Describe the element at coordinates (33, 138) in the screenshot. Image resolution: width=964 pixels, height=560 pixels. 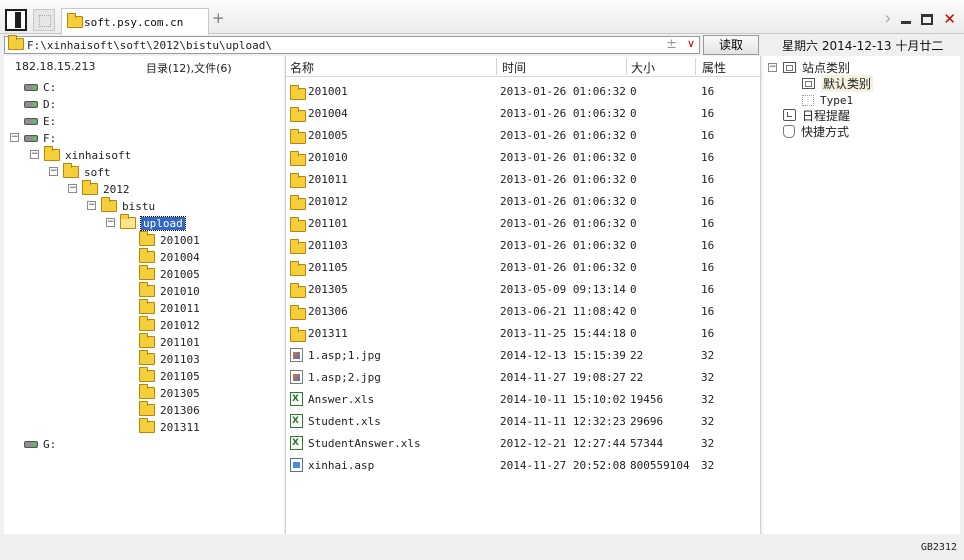
I see `tree-drive-3: − F:` at that location.